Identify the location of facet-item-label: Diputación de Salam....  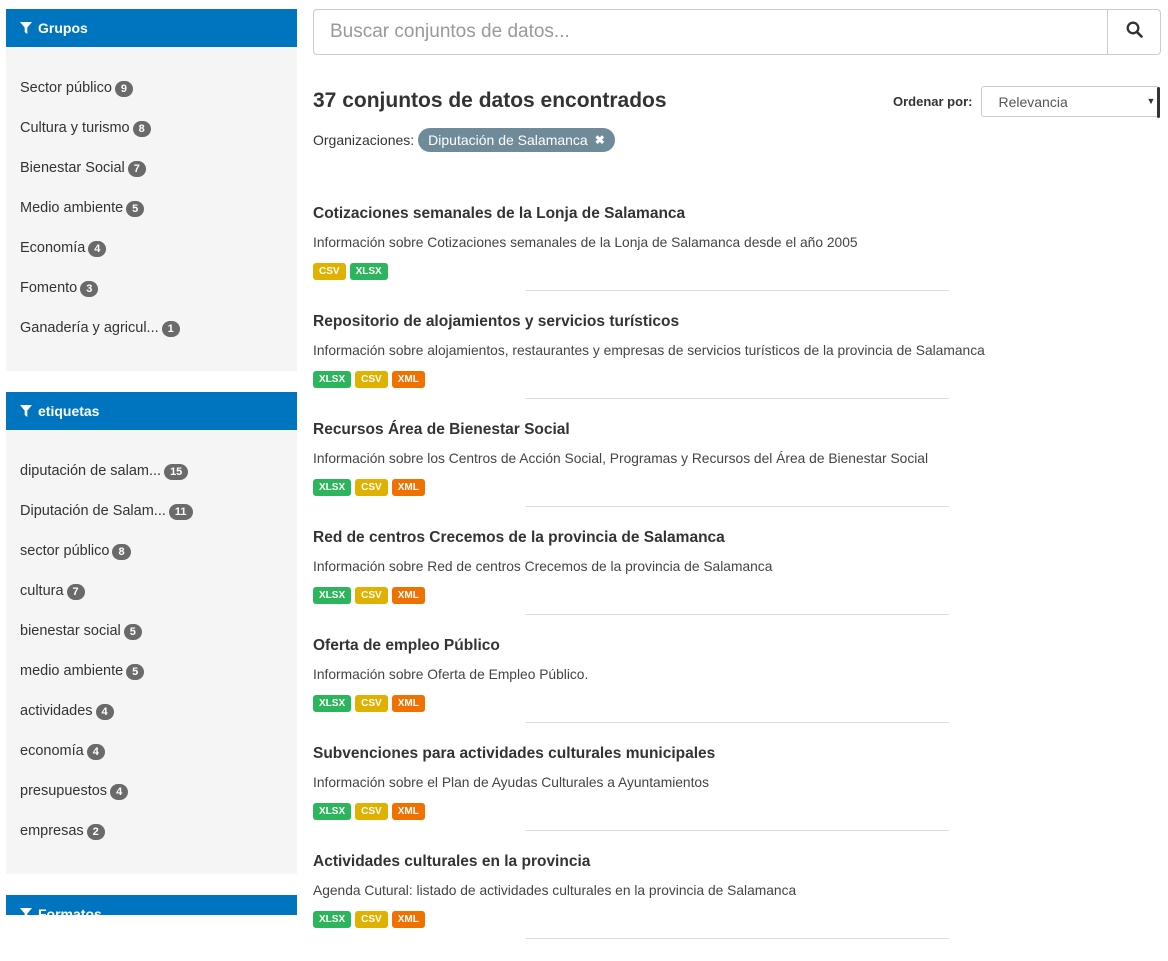
(93, 511).